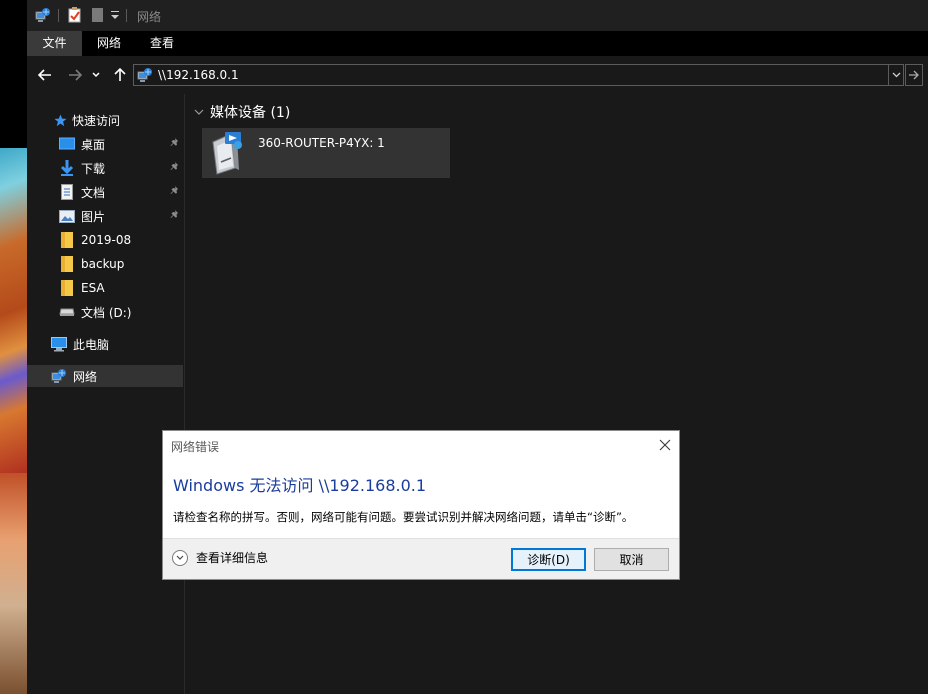 Image resolution: width=928 pixels, height=694 pixels. I want to click on sidebar-item-label: ESA, so click(93, 288).